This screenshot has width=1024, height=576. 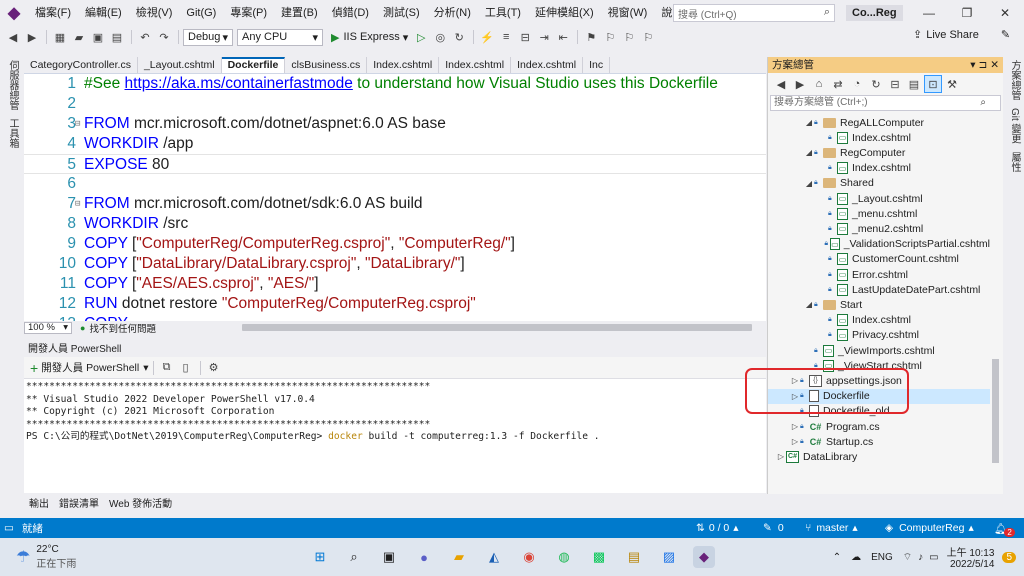 What do you see at coordinates (895, 84) in the screenshot?
I see `collapse-all-icon: ⊟` at bounding box center [895, 84].